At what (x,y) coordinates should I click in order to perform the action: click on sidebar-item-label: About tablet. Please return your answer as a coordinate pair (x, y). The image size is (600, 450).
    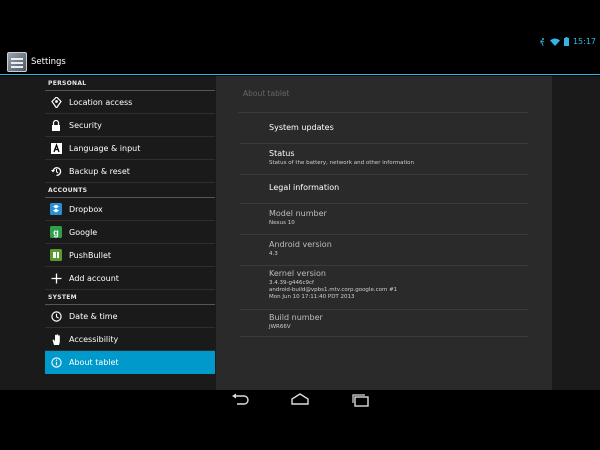
    Looking at the image, I should click on (94, 362).